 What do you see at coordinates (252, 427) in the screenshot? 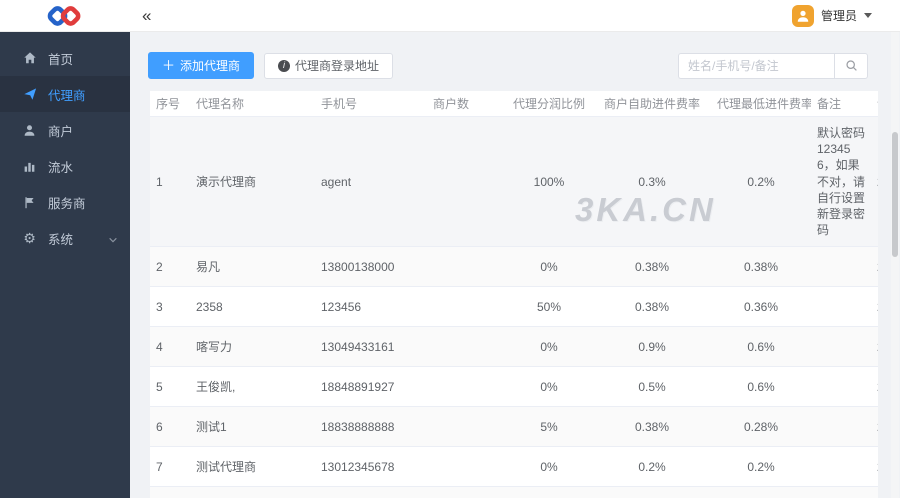
I see `table-cell: 测试1` at bounding box center [252, 427].